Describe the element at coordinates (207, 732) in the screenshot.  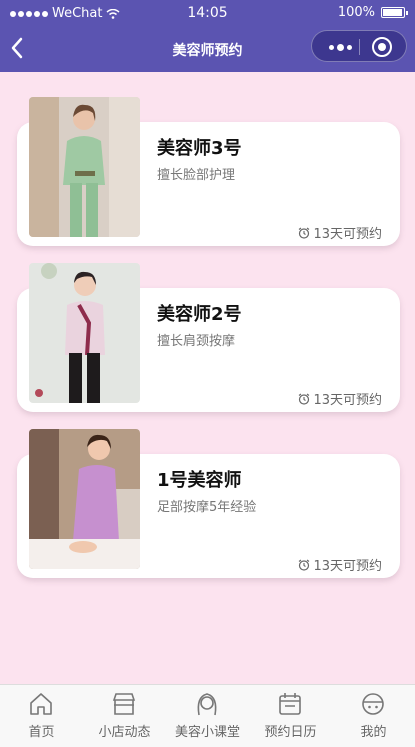
I see `tab-beauty-class-label: 美容小课堂` at that location.